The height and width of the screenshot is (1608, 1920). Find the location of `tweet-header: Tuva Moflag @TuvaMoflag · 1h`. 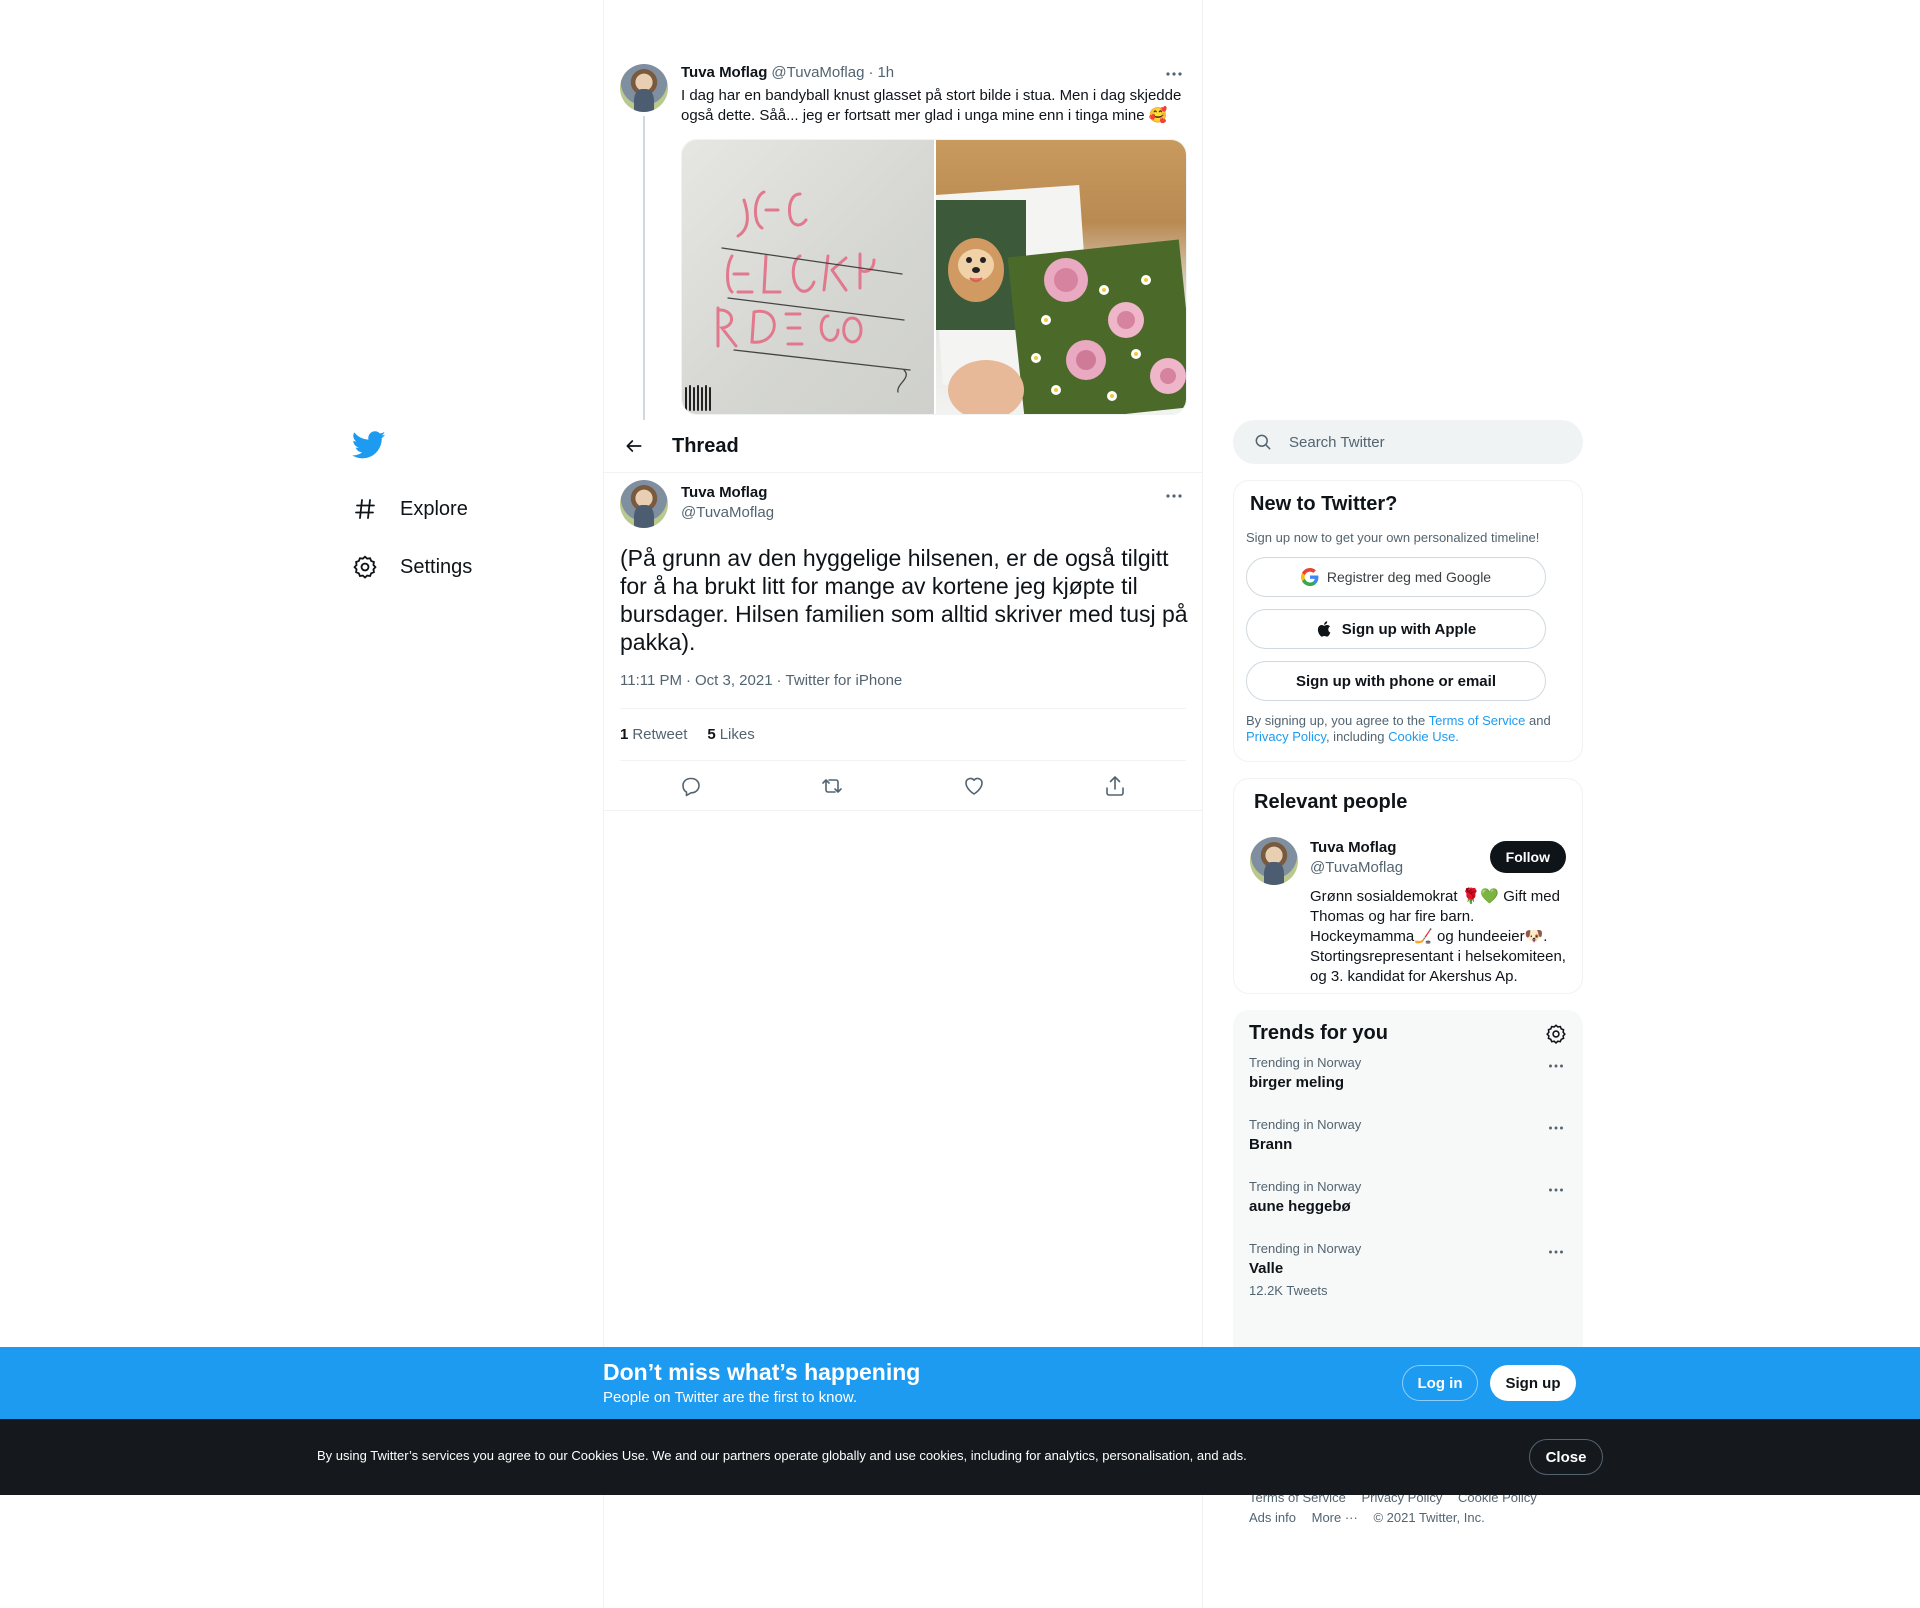

tweet-header: Tuva Moflag @TuvaMoflag · 1h is located at coordinates (787, 72).